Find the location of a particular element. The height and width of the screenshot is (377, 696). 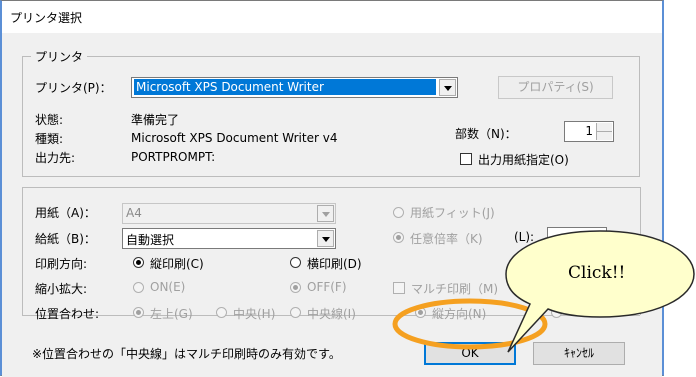

align-center-line-radio is located at coordinates (295, 312).